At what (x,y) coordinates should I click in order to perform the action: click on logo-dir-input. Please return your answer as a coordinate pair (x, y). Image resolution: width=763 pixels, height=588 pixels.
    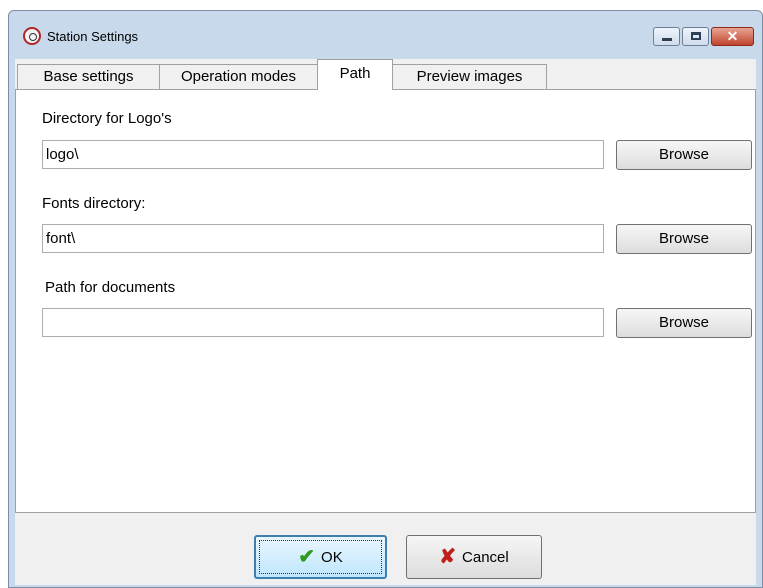
    Looking at the image, I should click on (323, 154).